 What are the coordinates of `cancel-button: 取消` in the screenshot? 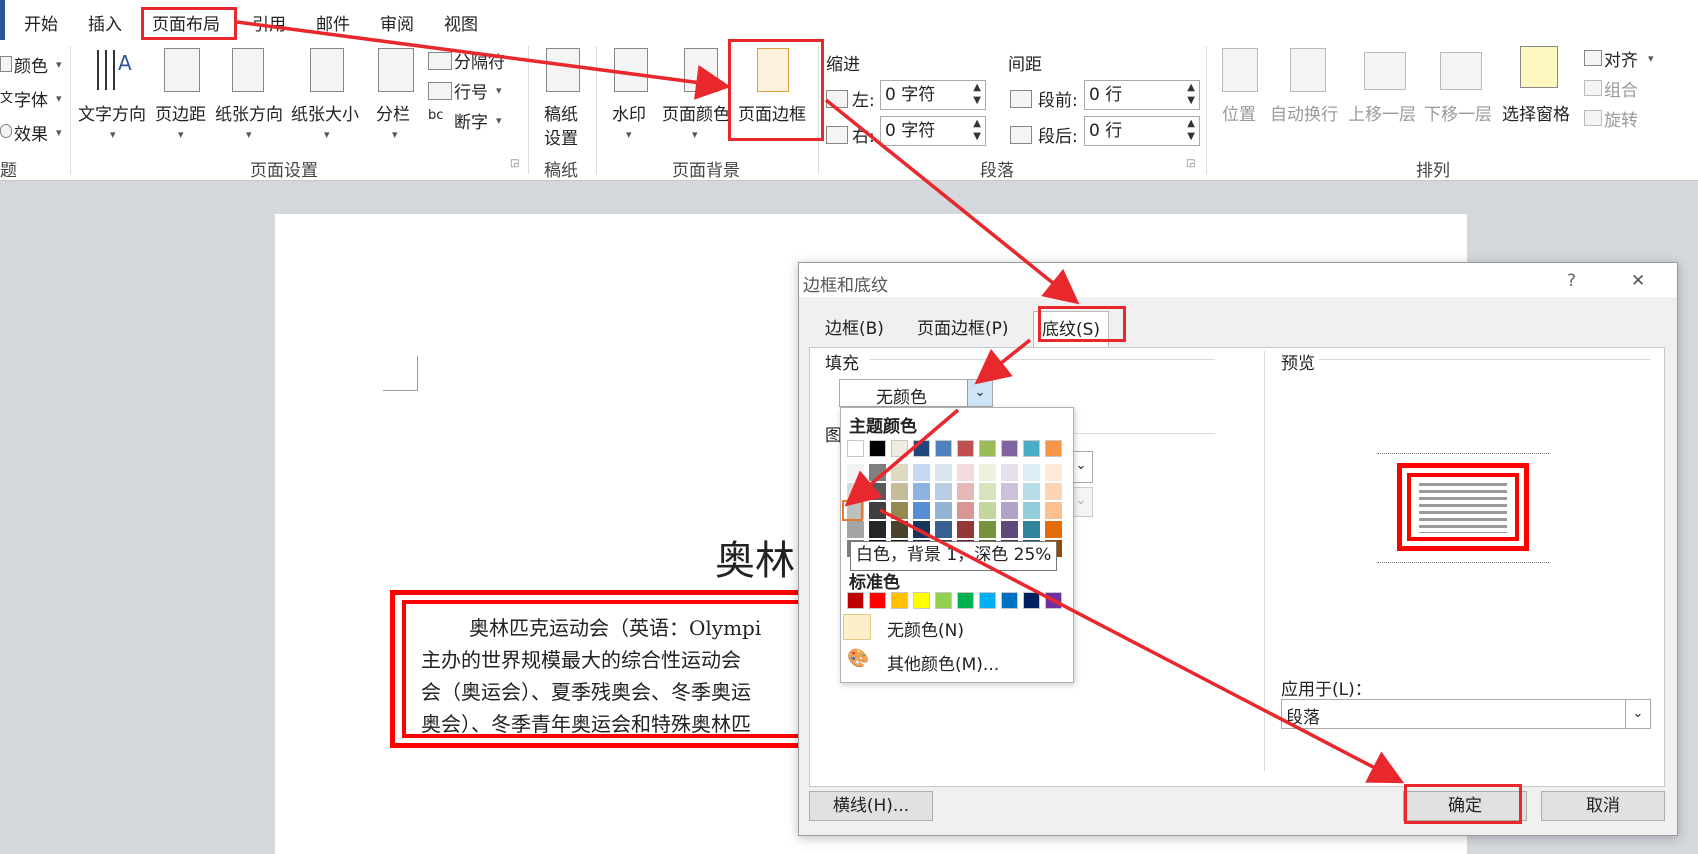 It's located at (1603, 806).